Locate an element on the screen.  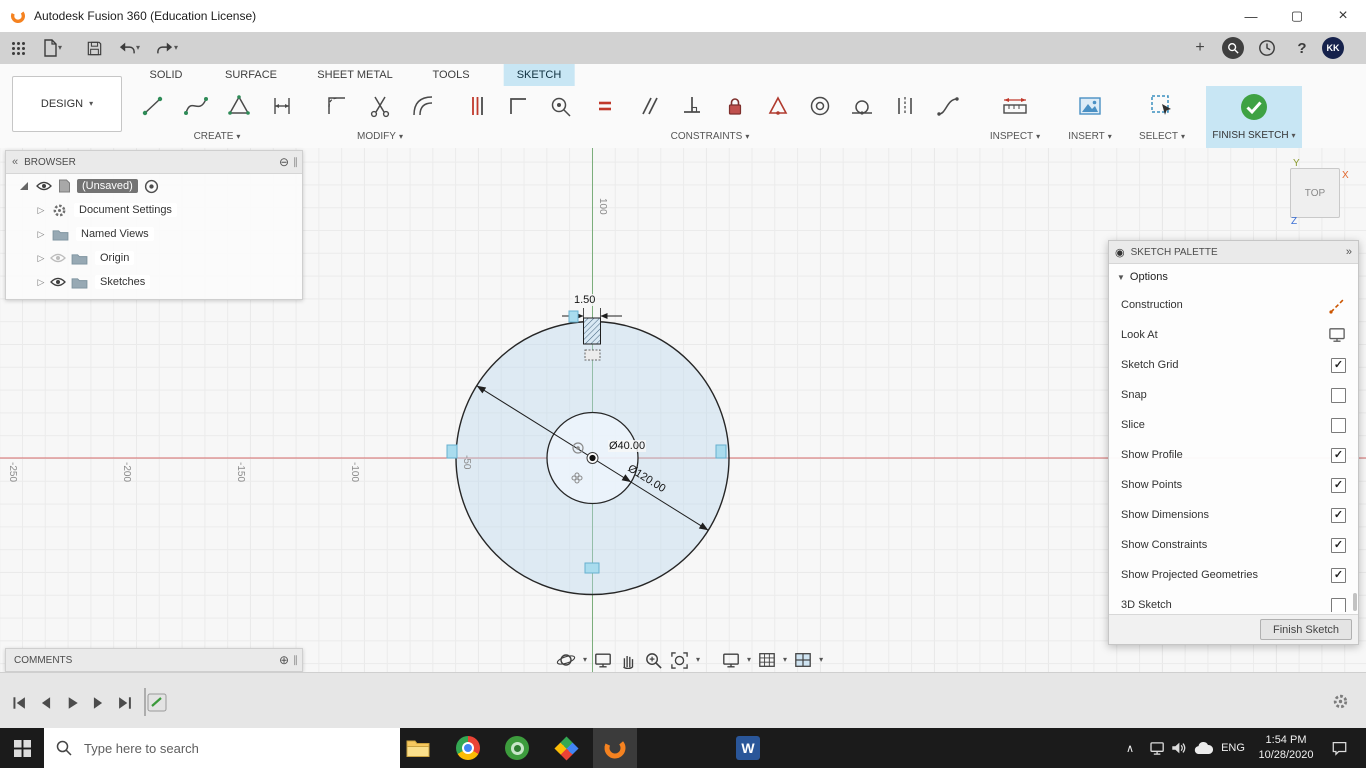
expand-panel-icon: » is located at coordinates (1349, 252).